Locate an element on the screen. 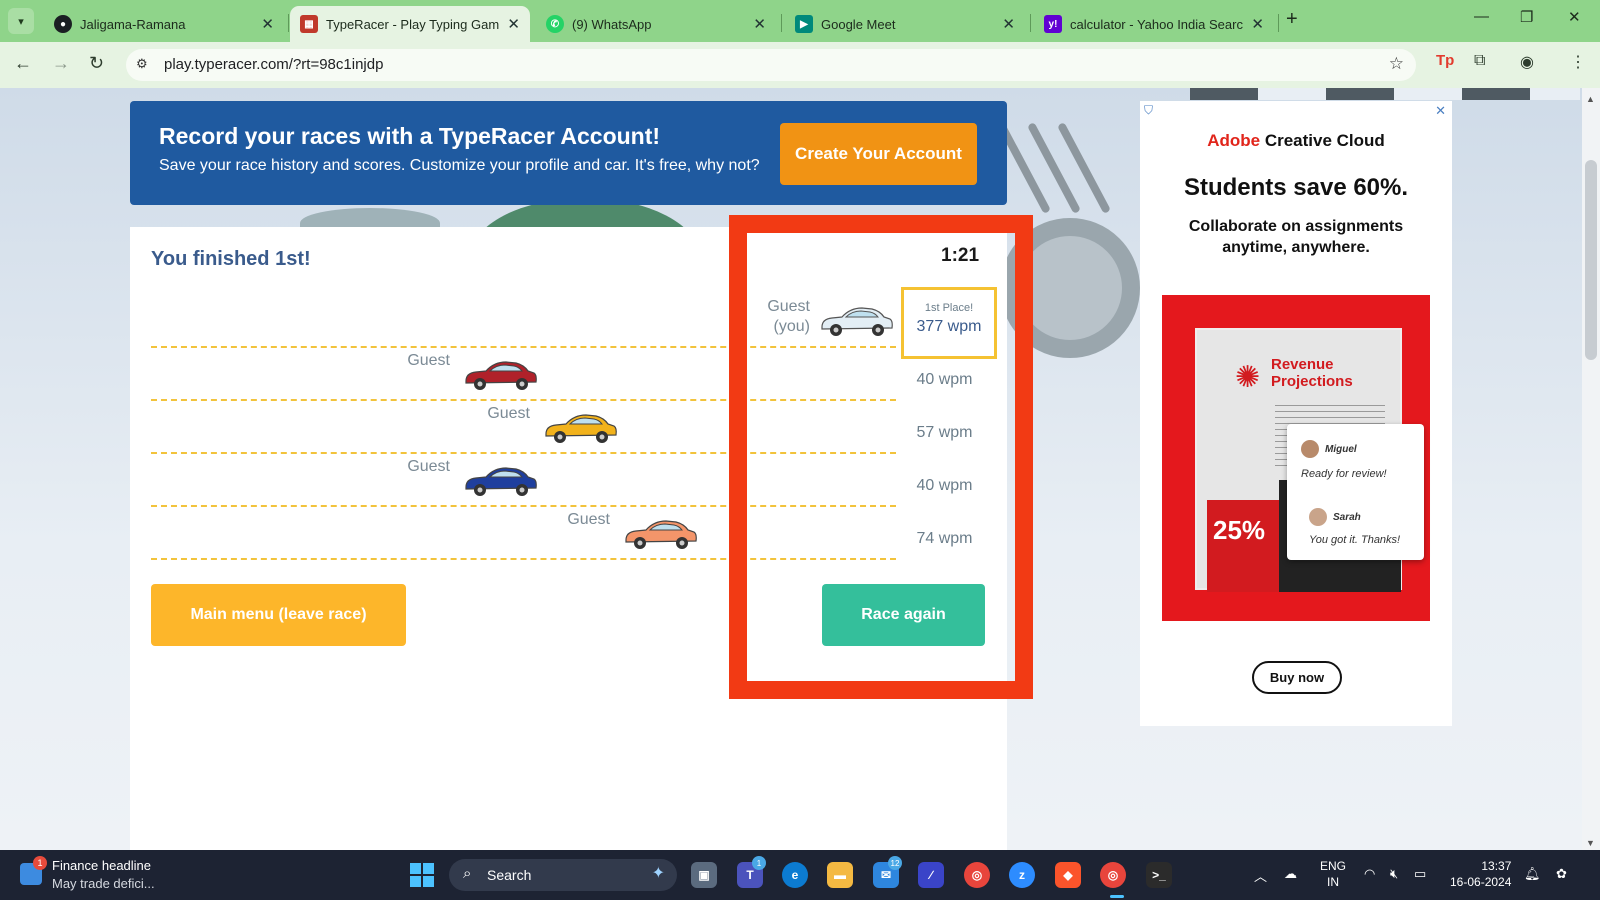 The image size is (1600, 900). mail-badge: 12 is located at coordinates (895, 863).